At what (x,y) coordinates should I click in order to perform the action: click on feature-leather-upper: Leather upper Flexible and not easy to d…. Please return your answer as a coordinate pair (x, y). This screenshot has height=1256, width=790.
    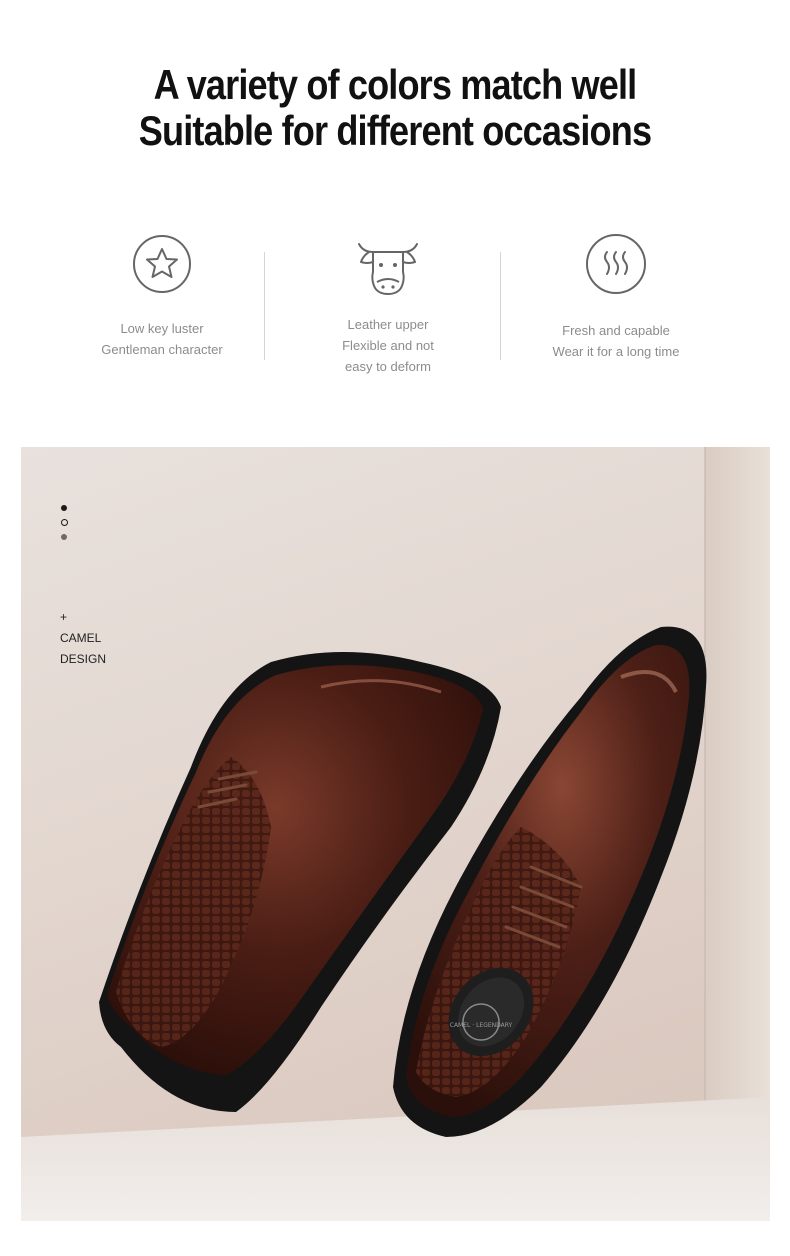
    Looking at the image, I should click on (388, 304).